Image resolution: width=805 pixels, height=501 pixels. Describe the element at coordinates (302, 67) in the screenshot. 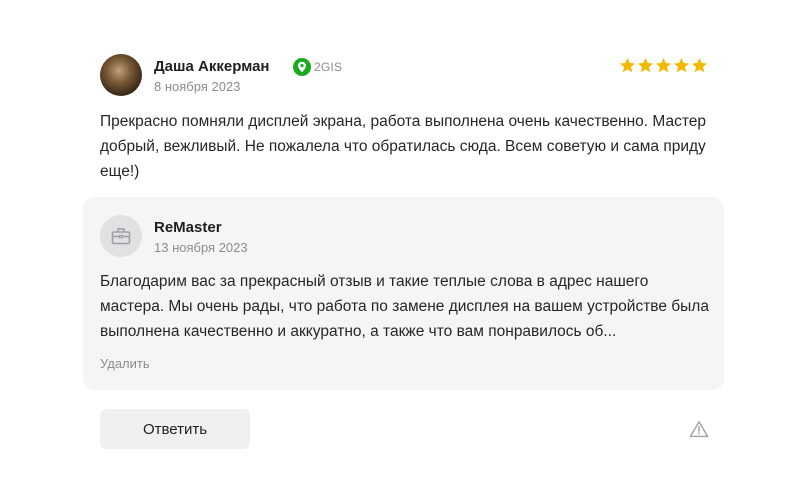

I see `2gis-pin-icon` at that location.